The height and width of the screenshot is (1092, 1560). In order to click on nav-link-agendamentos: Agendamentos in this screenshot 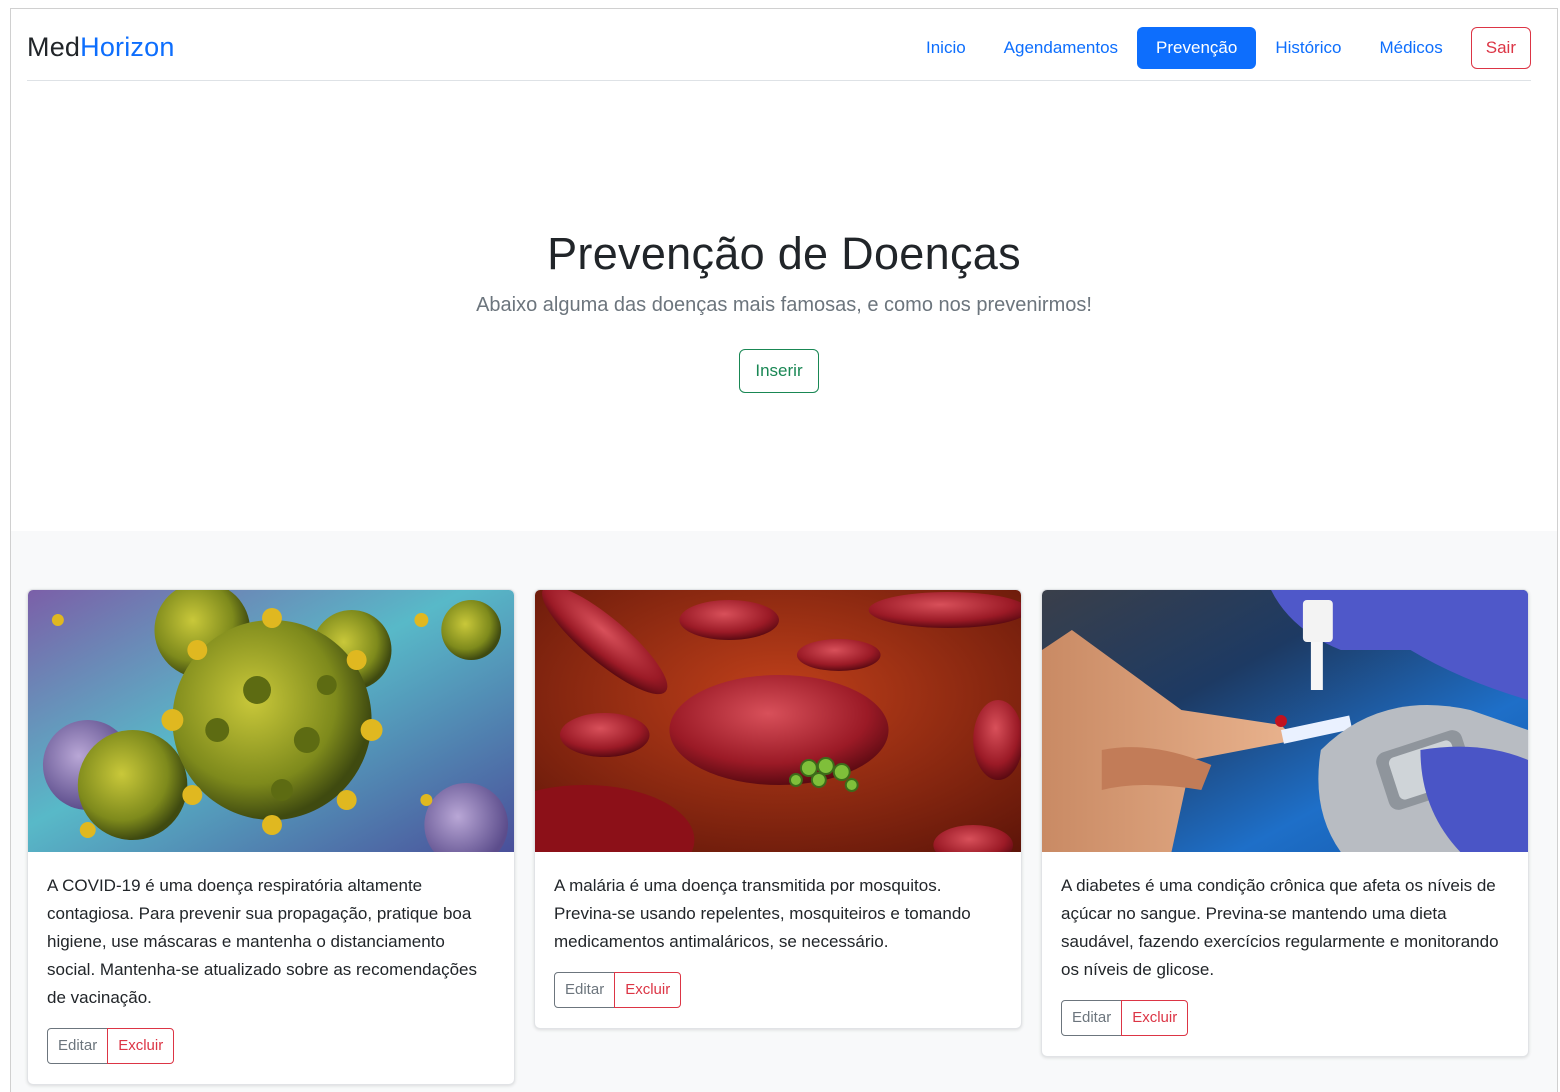, I will do `click(1061, 48)`.